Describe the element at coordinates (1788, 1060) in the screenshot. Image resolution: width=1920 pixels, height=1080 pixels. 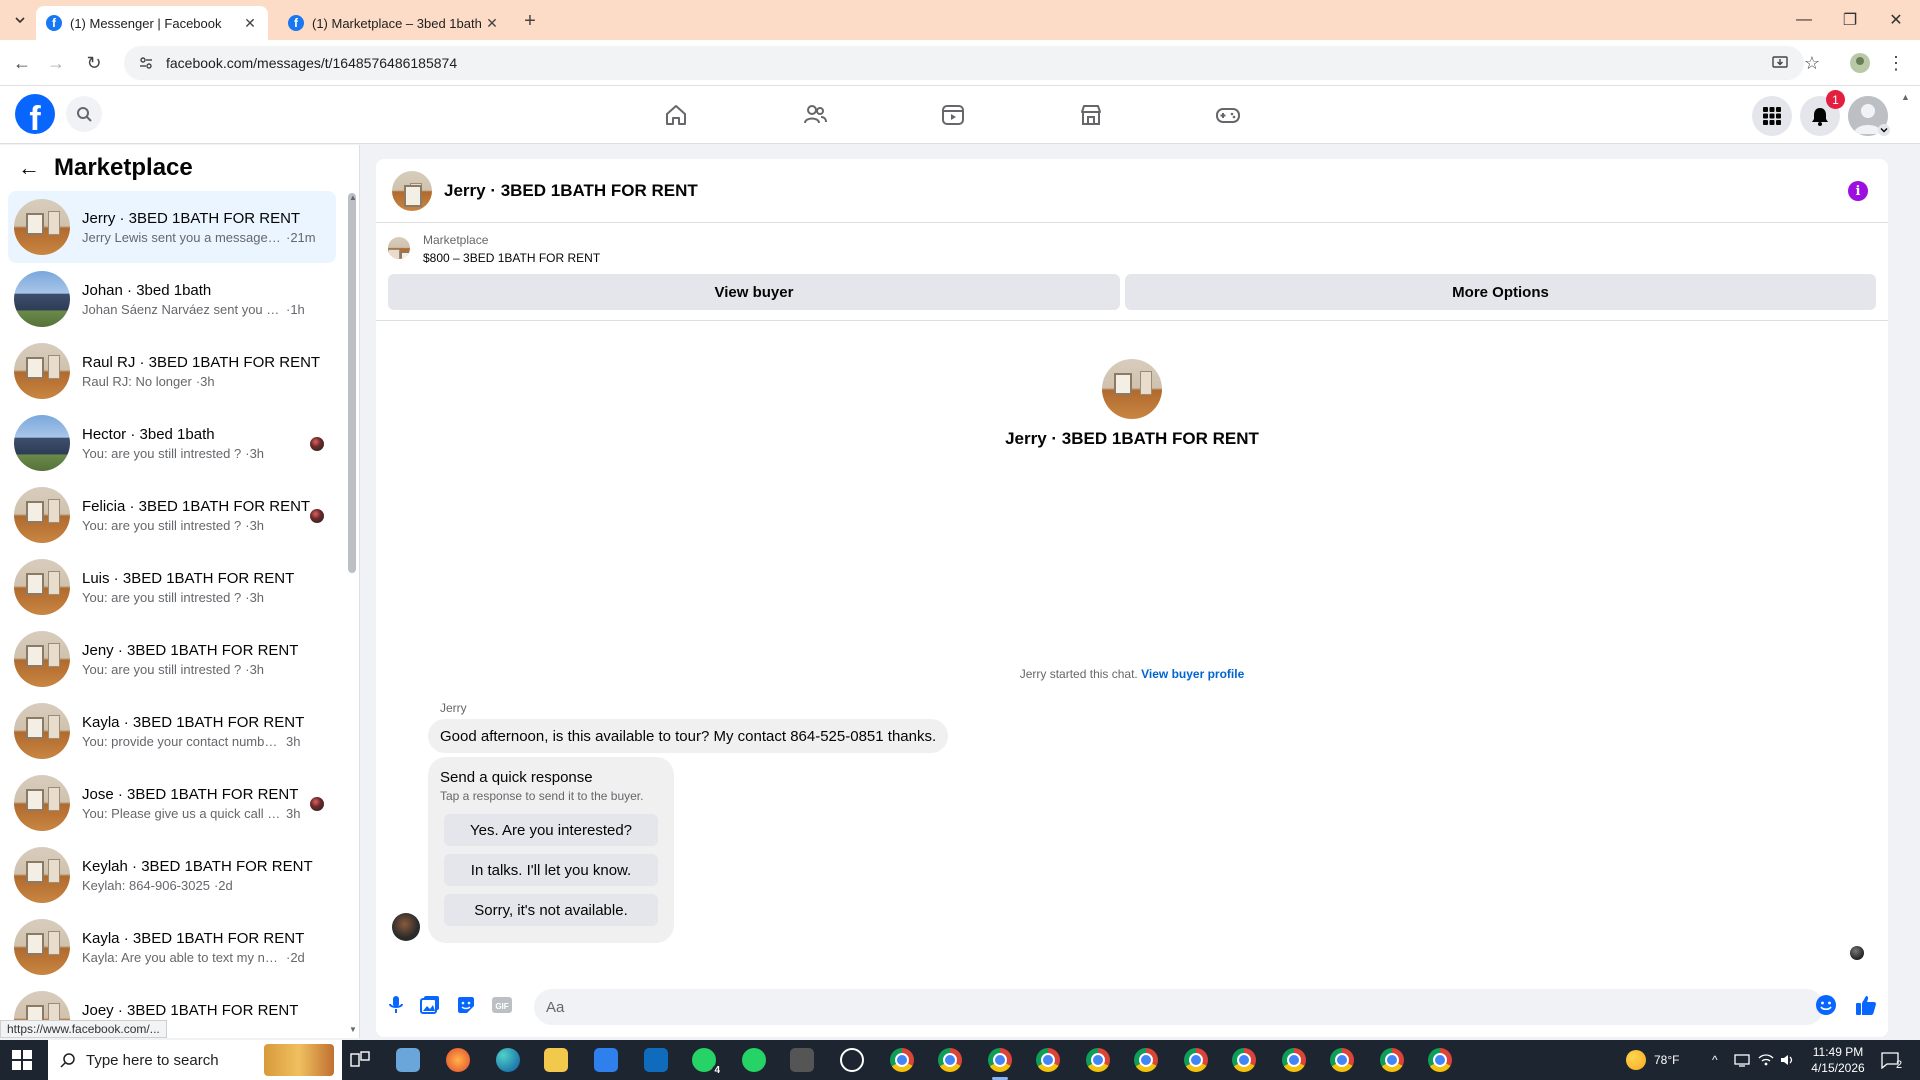
I see `volume-icon` at that location.